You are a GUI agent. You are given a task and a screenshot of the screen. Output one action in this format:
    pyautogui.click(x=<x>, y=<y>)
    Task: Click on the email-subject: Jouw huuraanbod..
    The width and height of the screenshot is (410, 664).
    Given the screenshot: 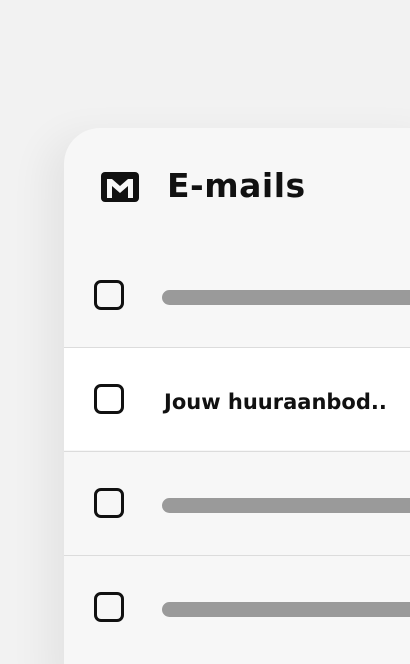 What is the action you would take?
    pyautogui.click(x=275, y=402)
    